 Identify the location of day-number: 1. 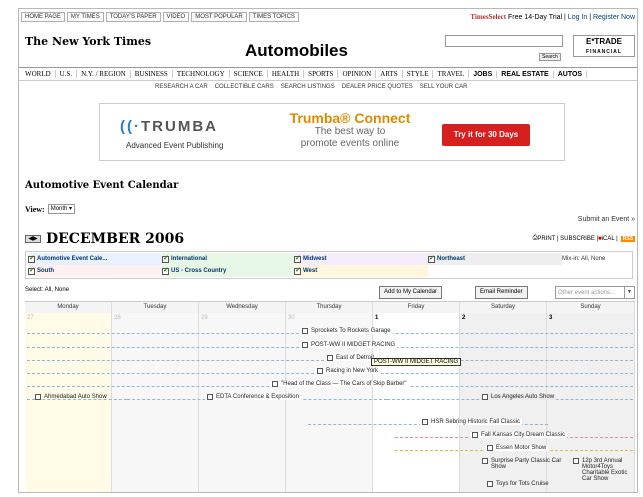
(376, 318).